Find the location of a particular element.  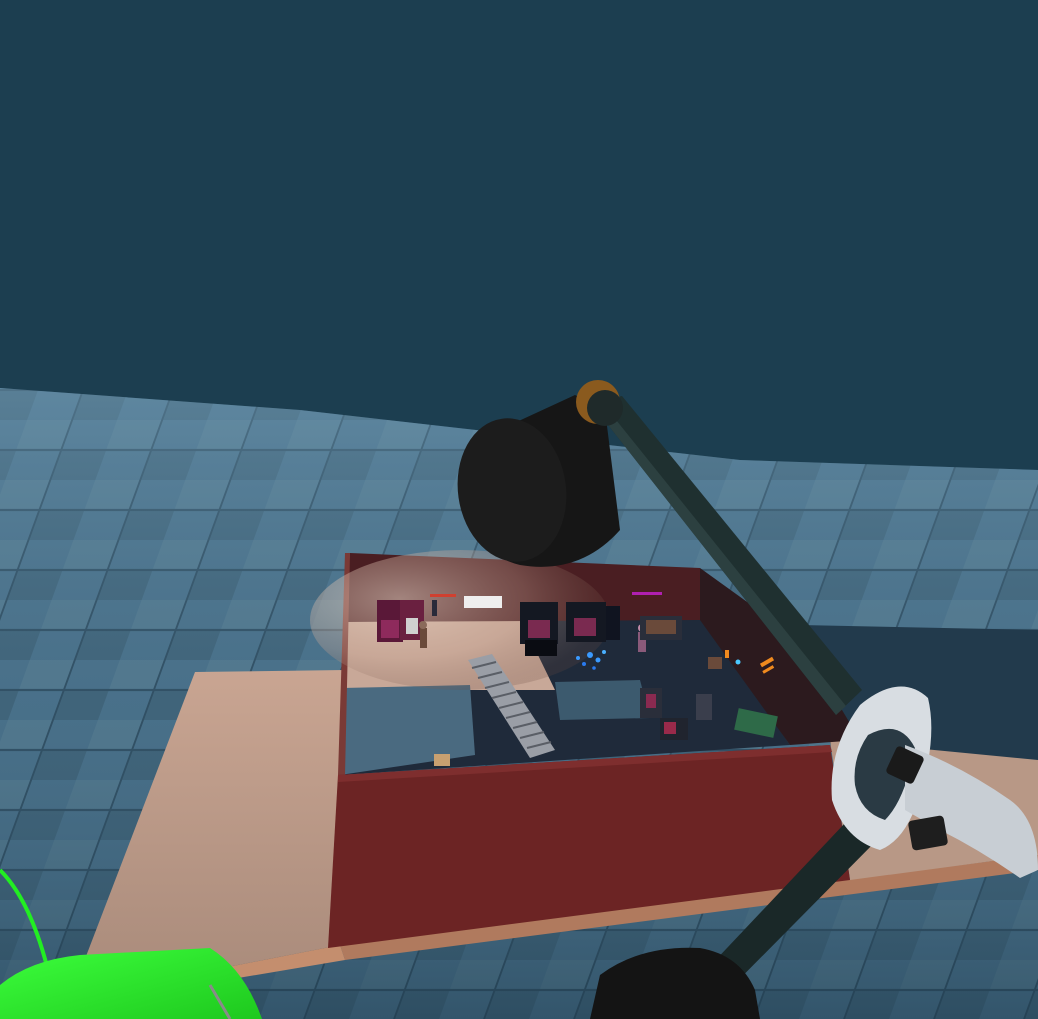

controller-grip-button is located at coordinates (928, 833).